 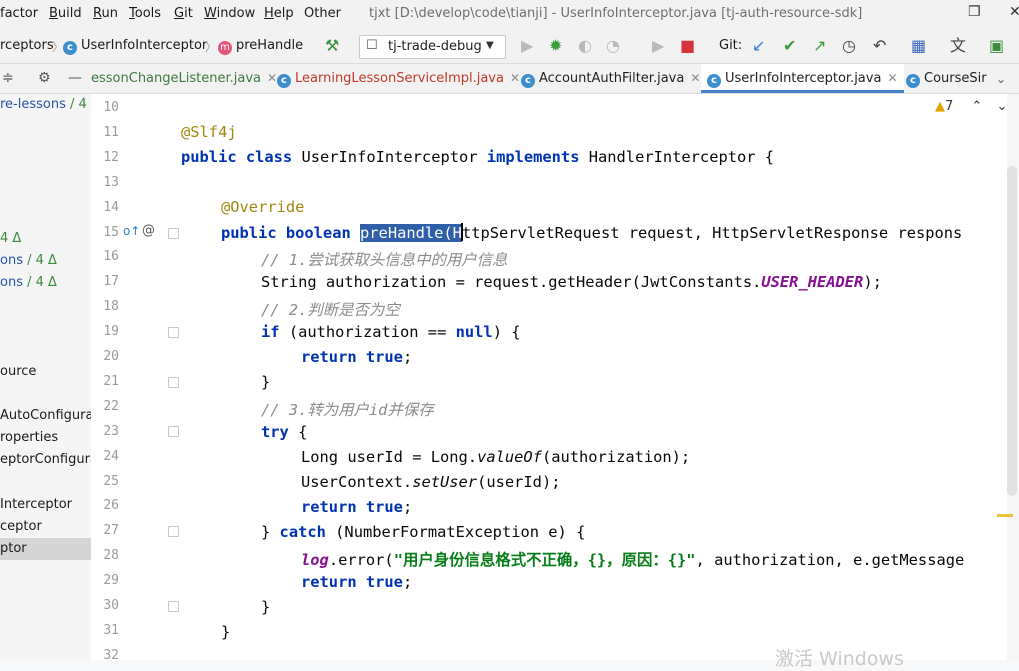 I want to click on line-number: 32, so click(x=111, y=655).